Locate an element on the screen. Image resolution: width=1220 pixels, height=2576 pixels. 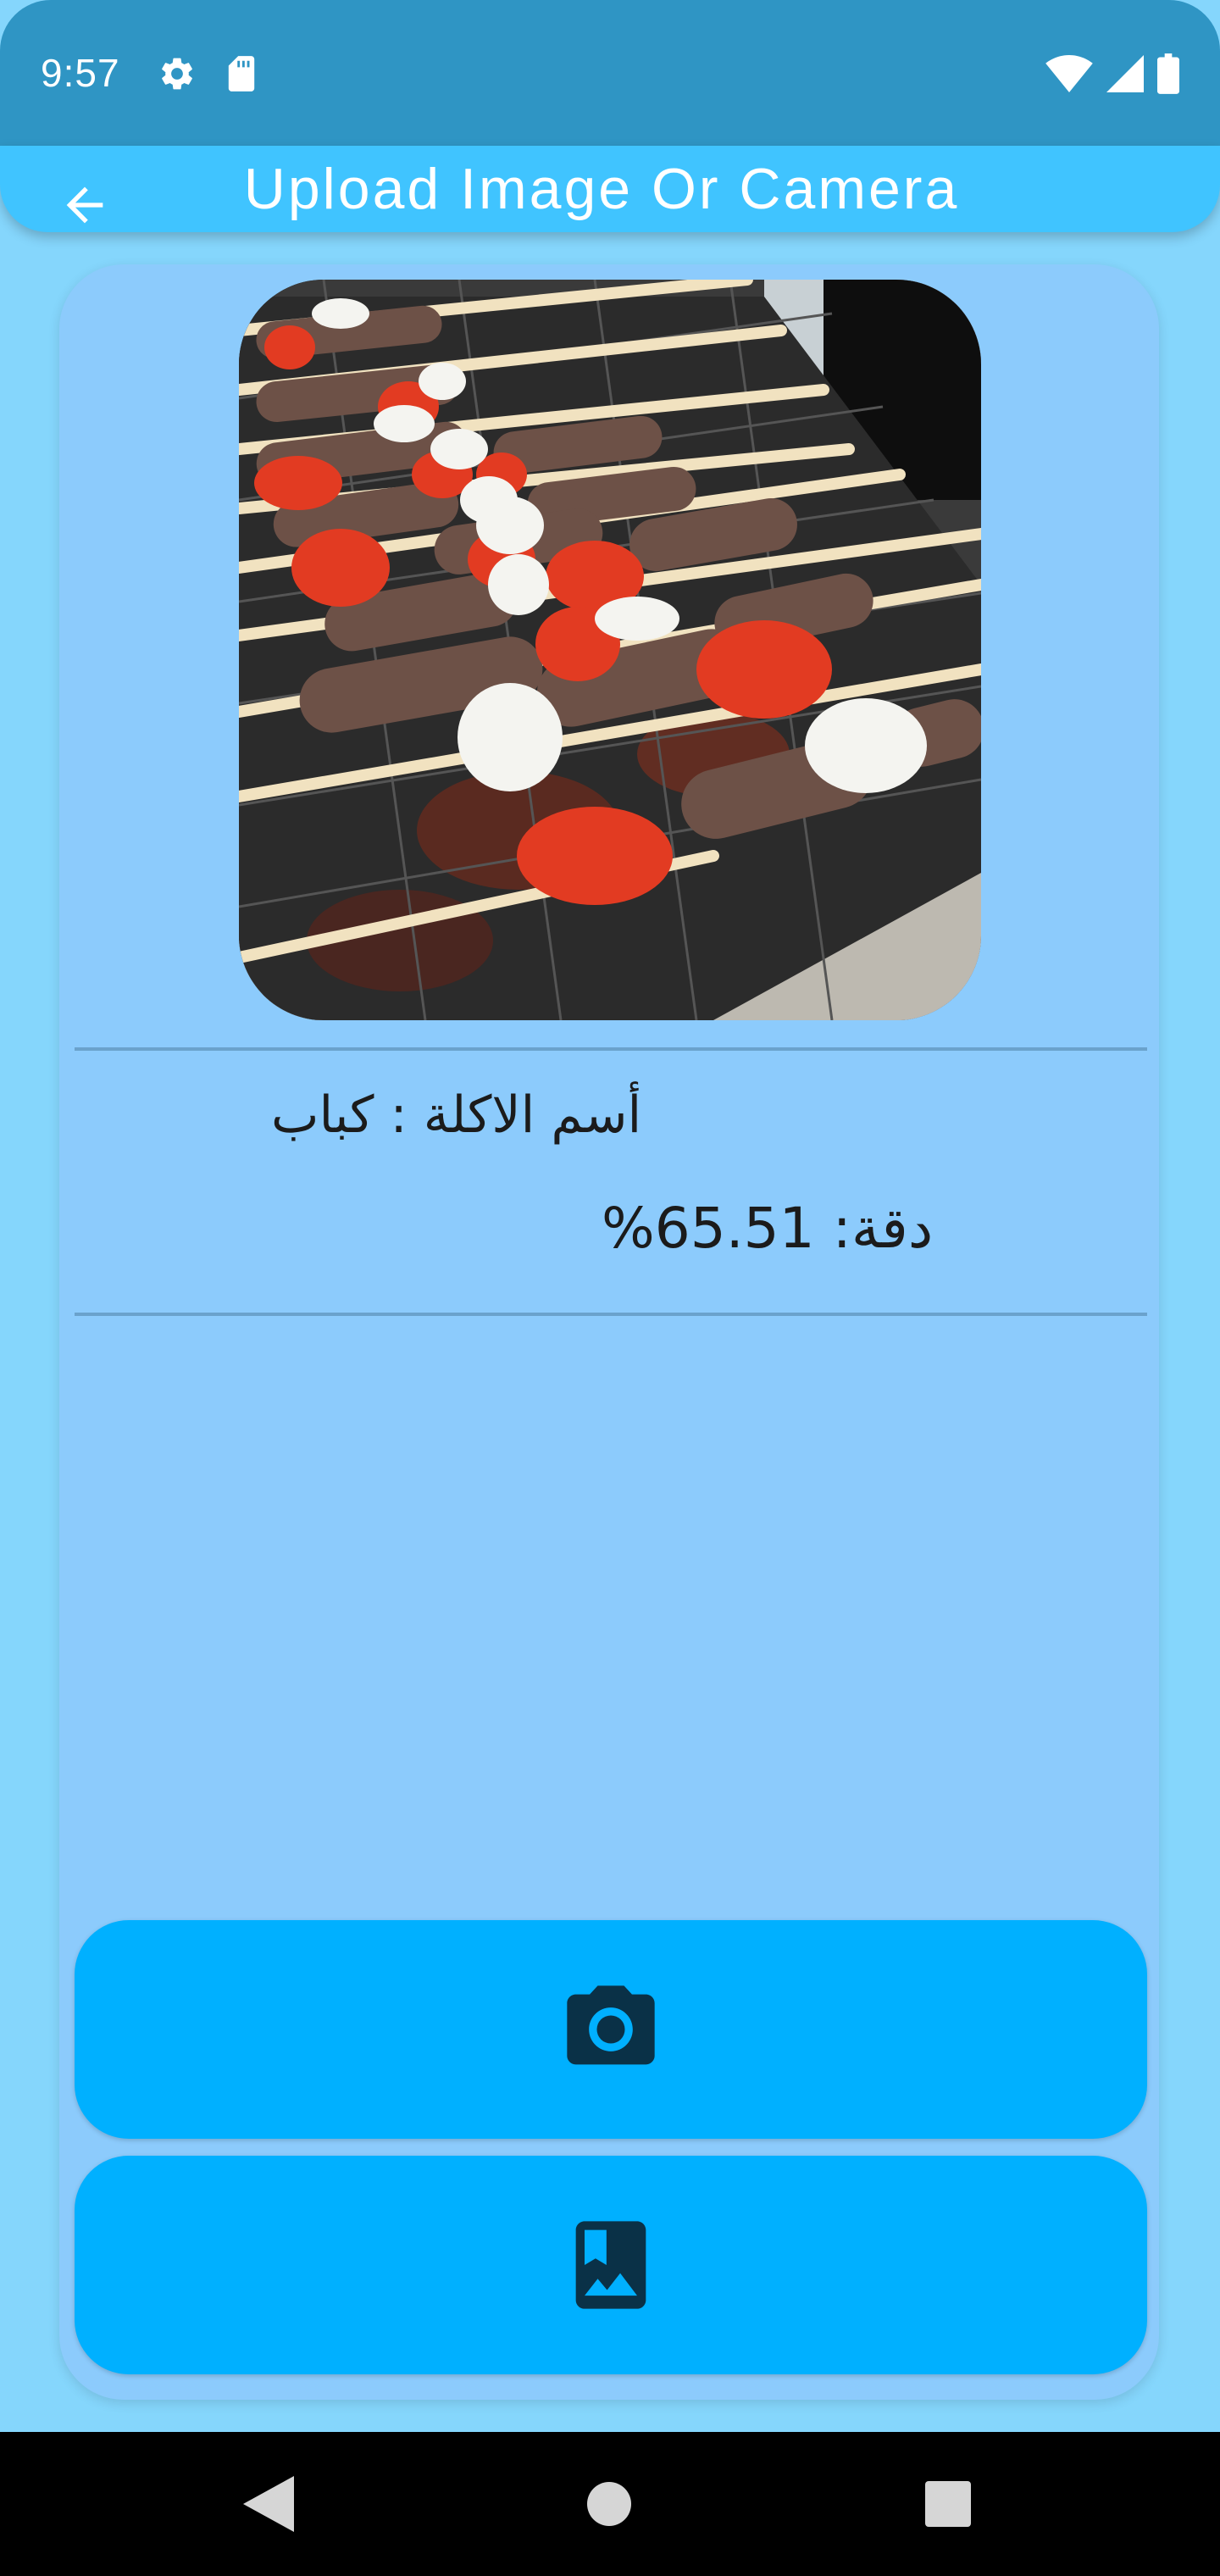
gallery-button is located at coordinates (611, 2265).